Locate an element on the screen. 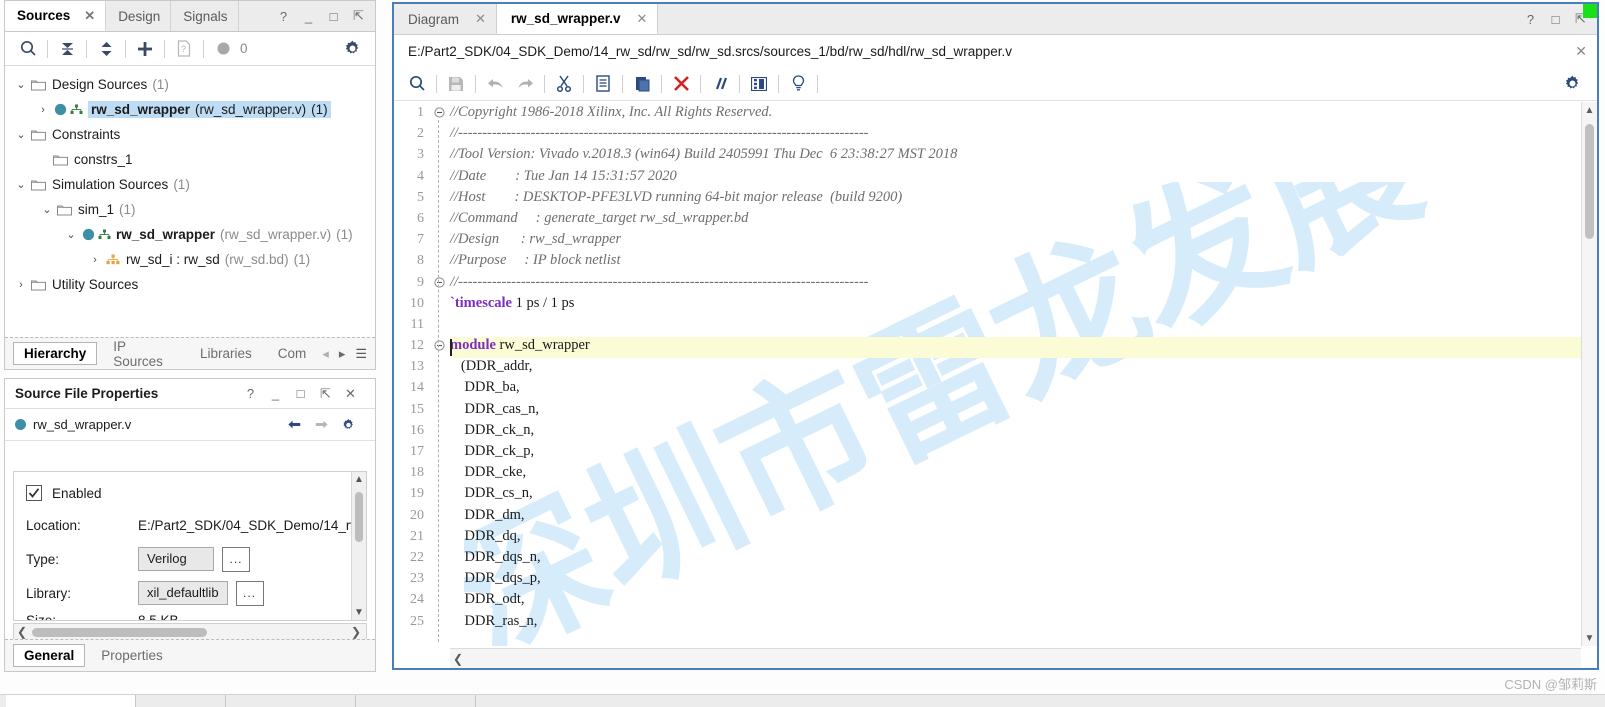  tree-item-rw-sd-wrapper-design: › rw_sd_wrapper (rw_sd_wrapper.v) (1) is located at coordinates (190, 109).